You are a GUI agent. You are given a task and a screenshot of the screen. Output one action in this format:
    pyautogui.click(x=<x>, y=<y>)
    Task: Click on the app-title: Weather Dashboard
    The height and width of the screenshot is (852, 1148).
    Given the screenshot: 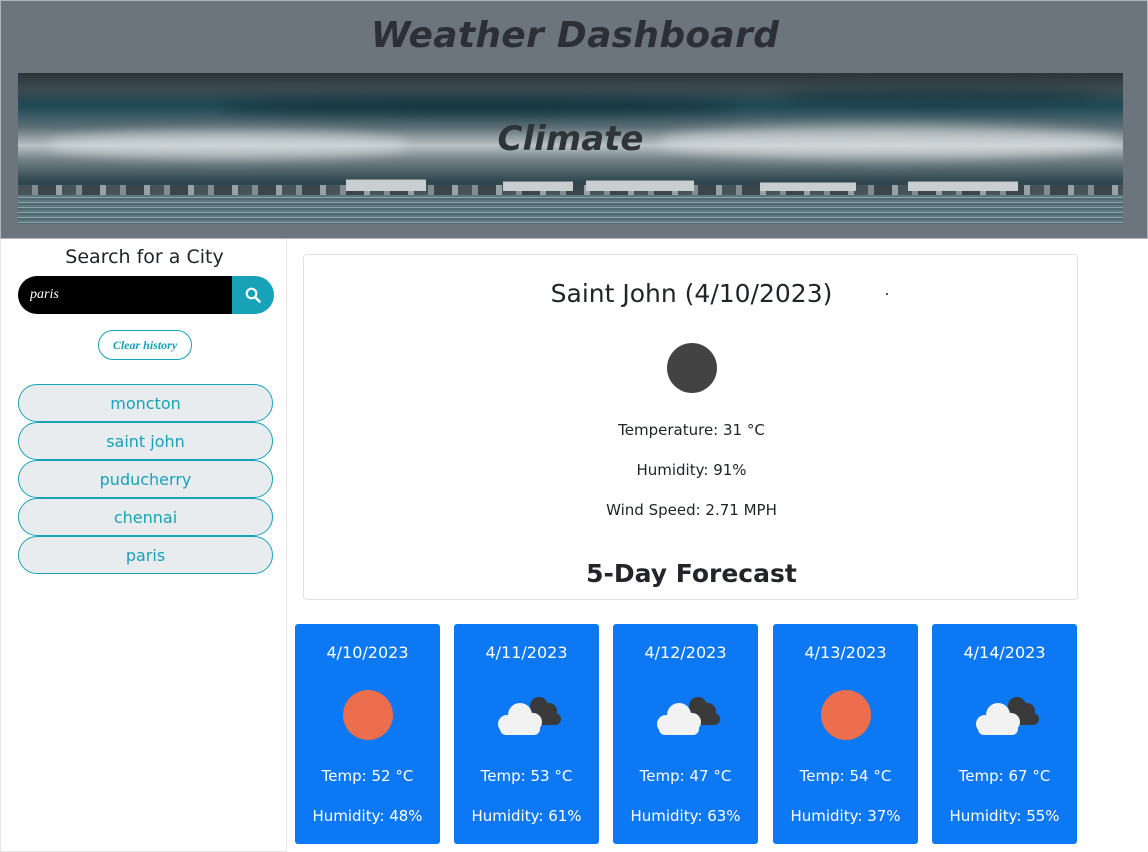 What is the action you would take?
    pyautogui.click(x=575, y=35)
    